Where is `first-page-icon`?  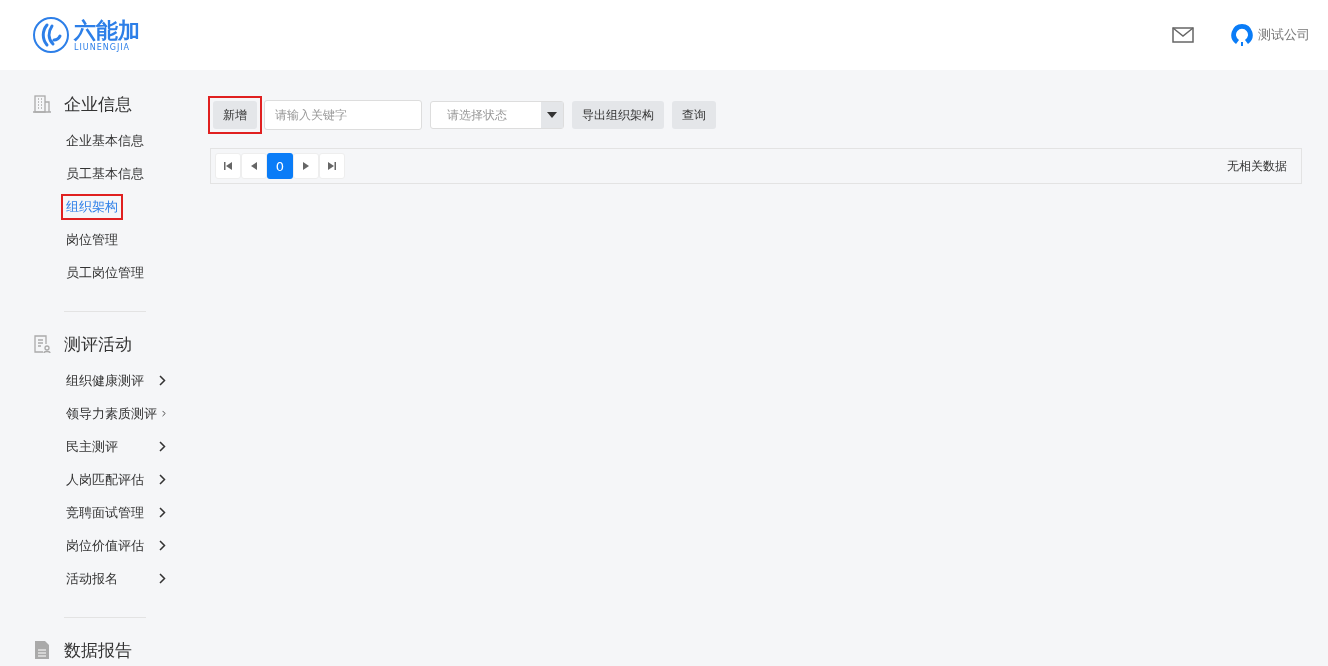 first-page-icon is located at coordinates (228, 166).